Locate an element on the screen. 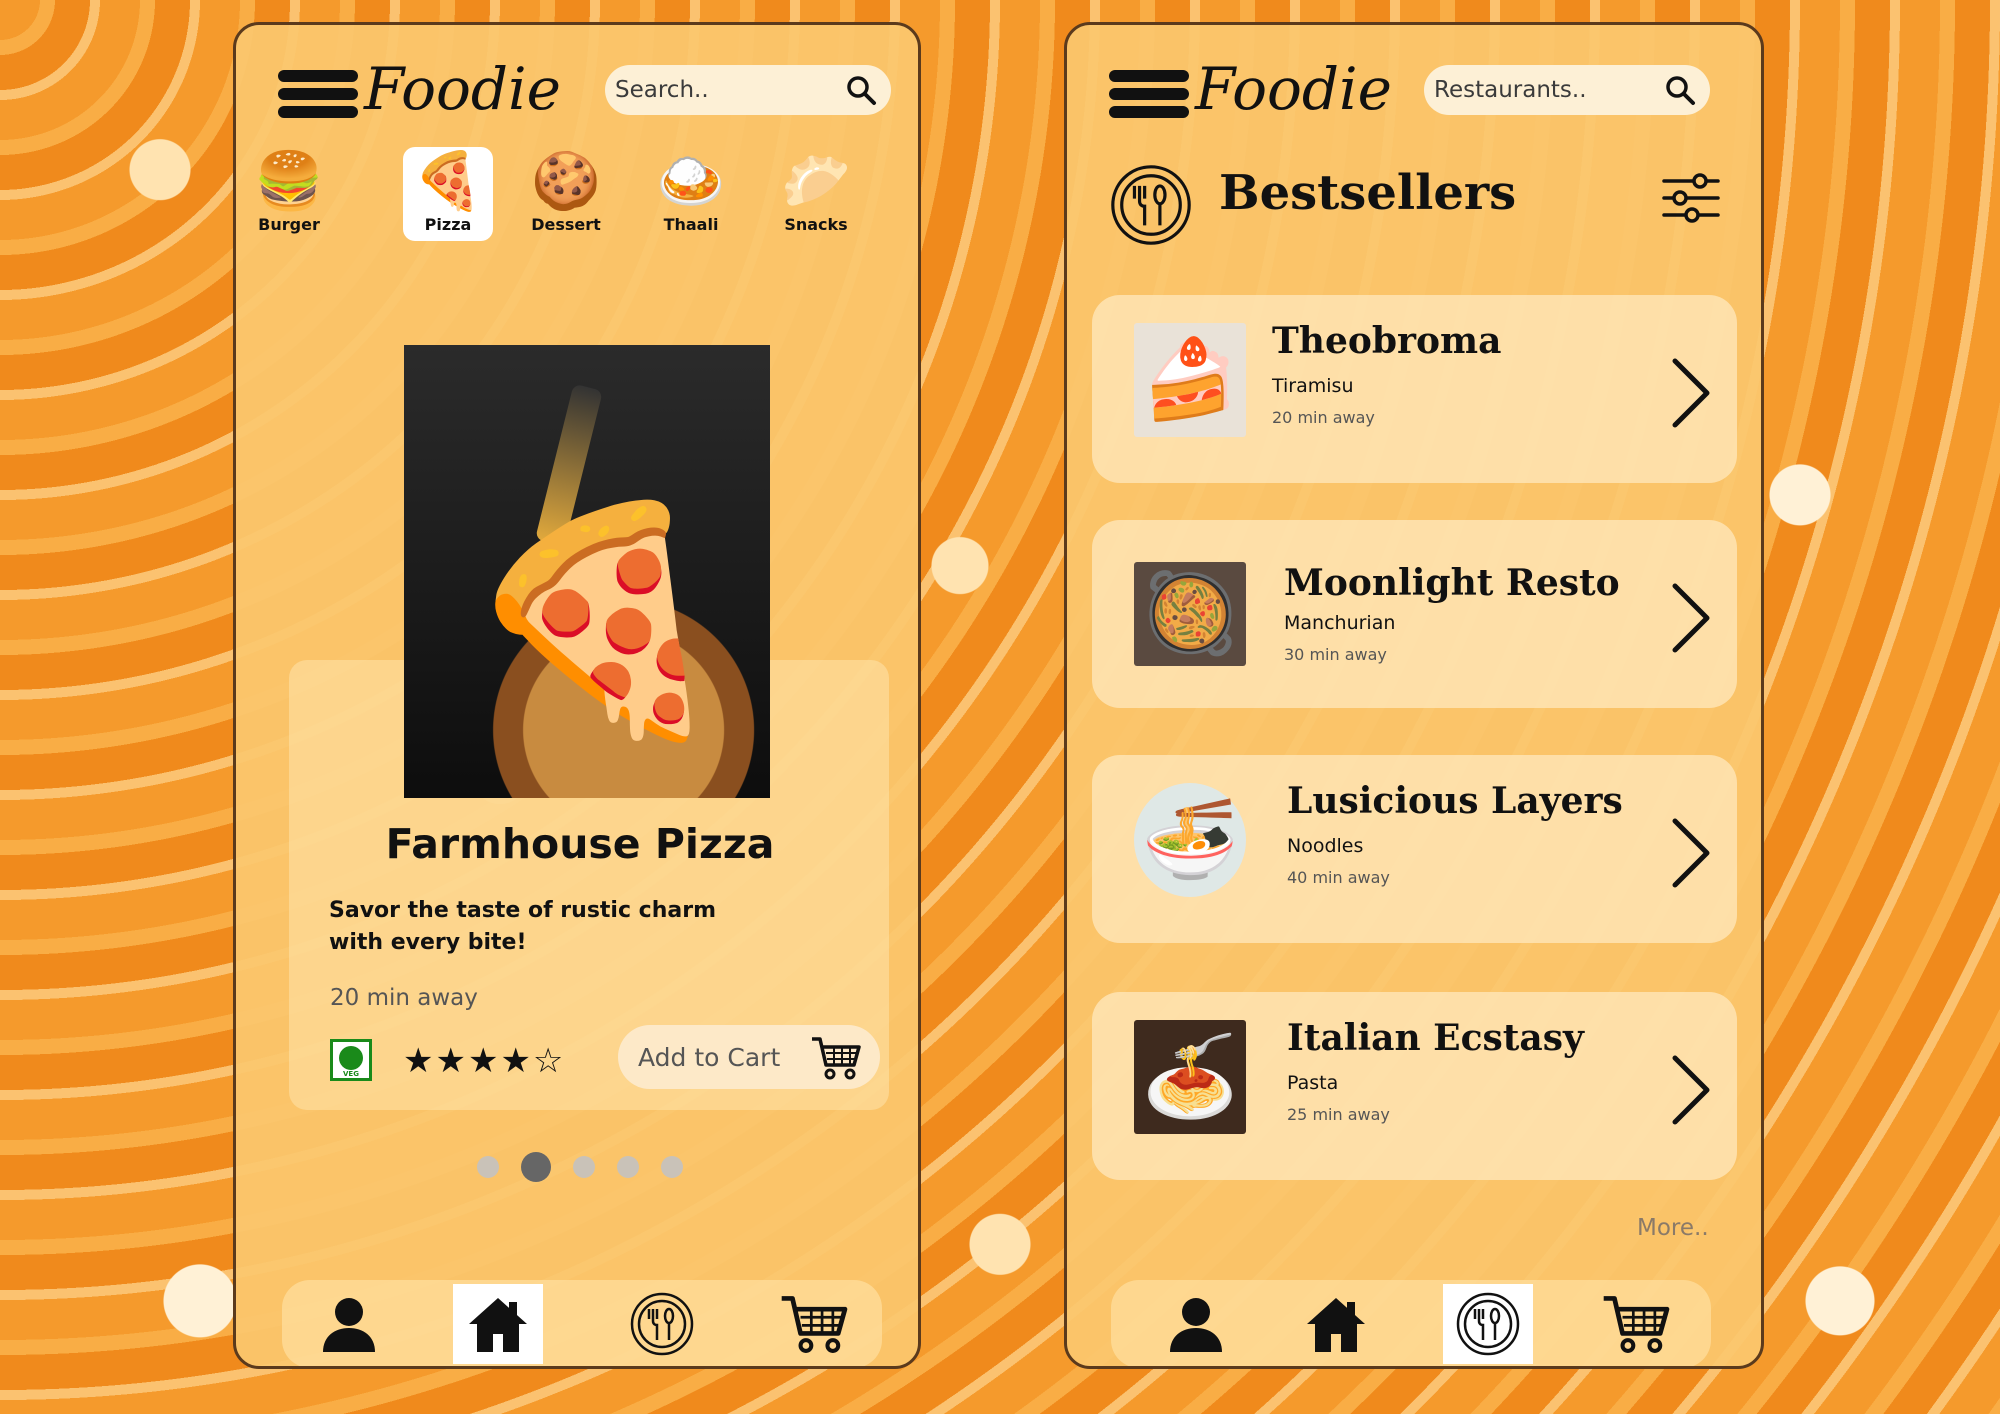 The width and height of the screenshot is (2000, 1414). category-thaali: 🍛 Thaali is located at coordinates (691, 194).